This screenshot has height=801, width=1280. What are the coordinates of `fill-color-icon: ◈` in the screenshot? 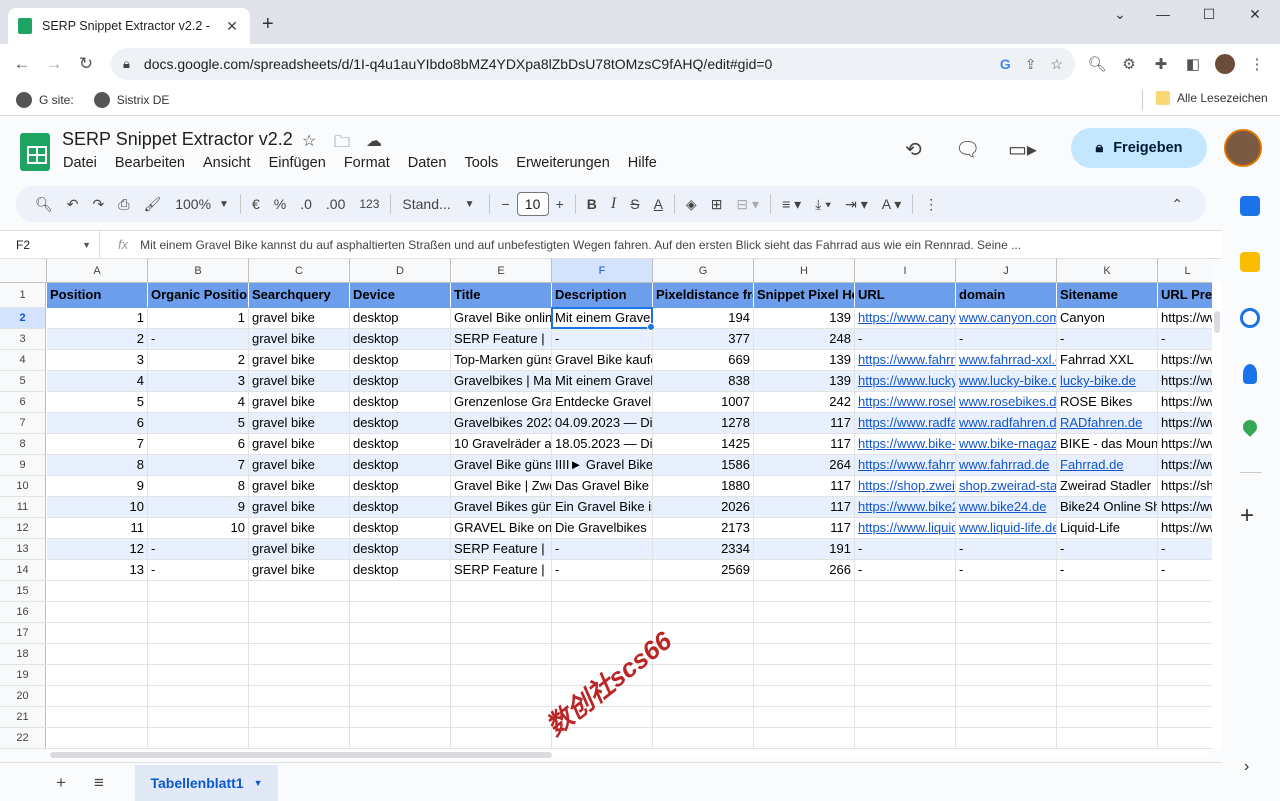 It's located at (691, 204).